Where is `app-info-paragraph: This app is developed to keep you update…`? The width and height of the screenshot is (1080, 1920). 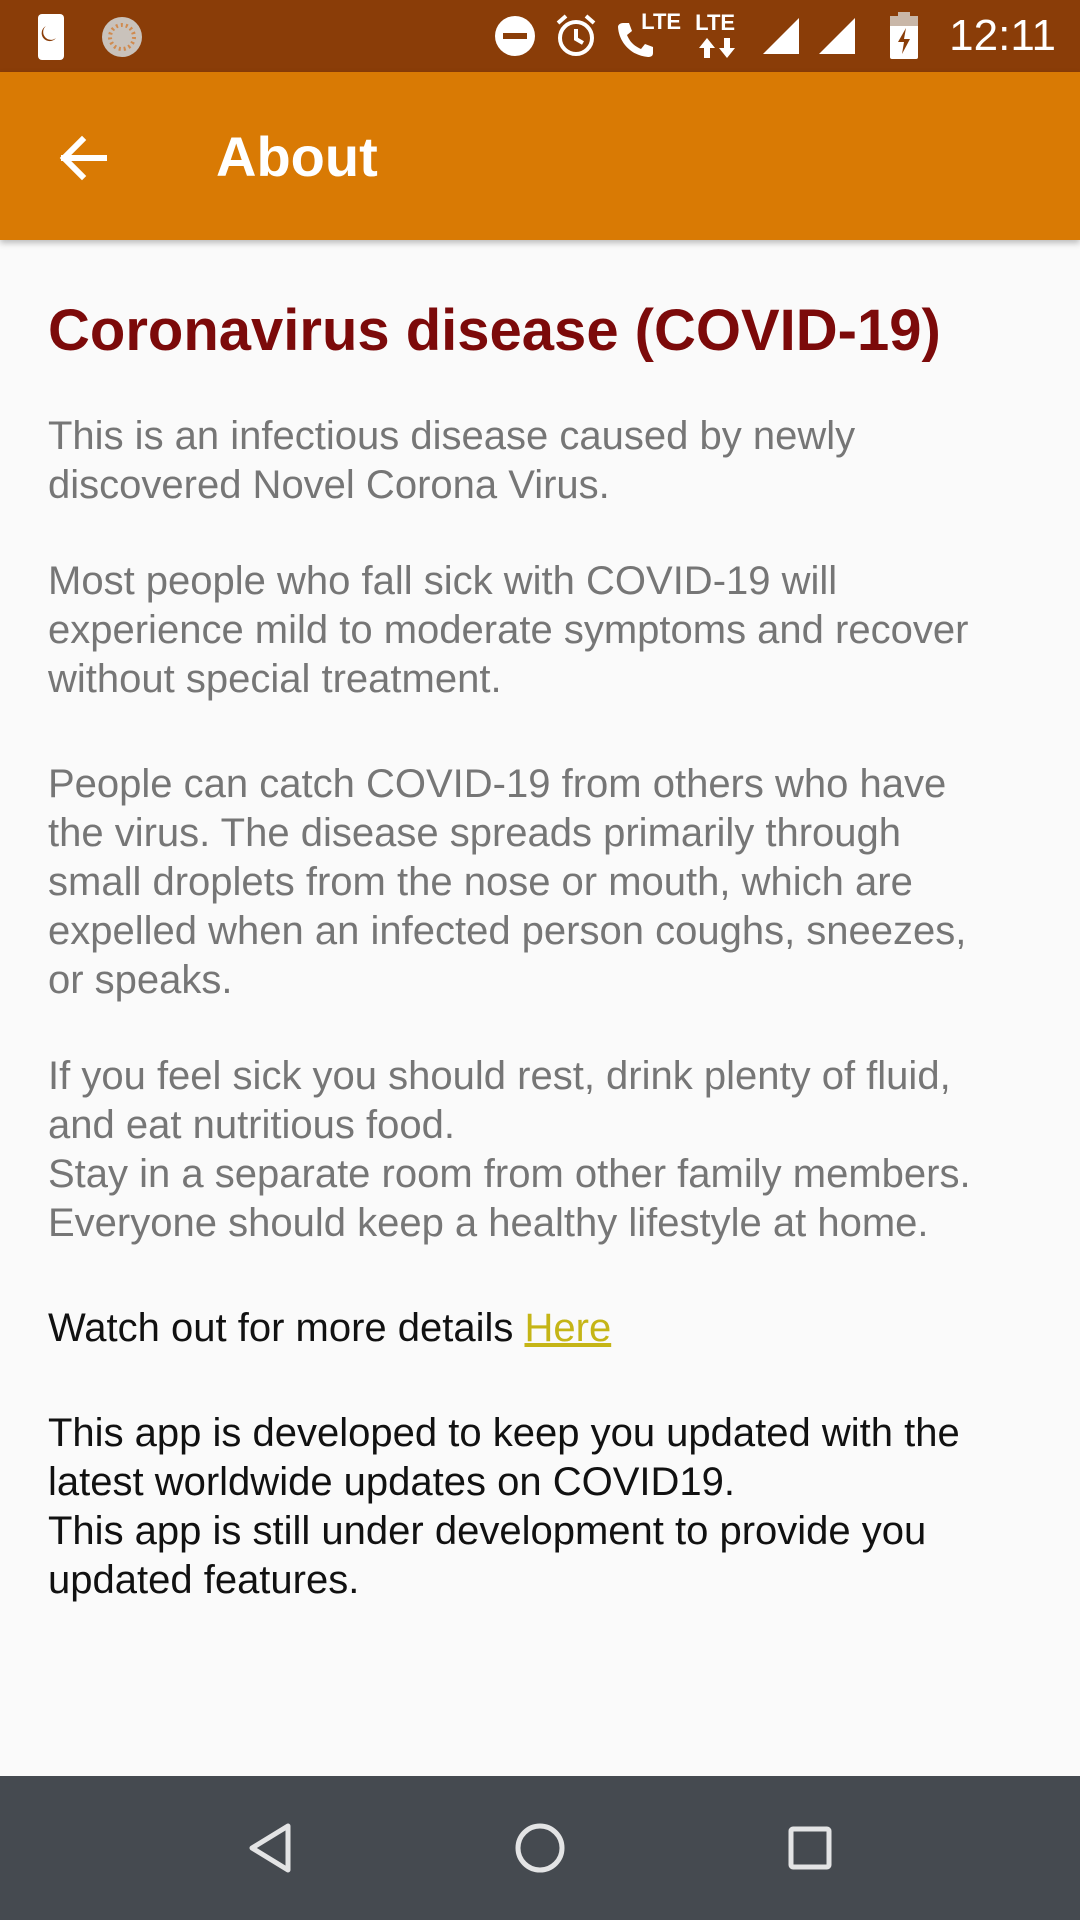
app-info-paragraph: This app is developed to keep you update… is located at coordinates (504, 1506).